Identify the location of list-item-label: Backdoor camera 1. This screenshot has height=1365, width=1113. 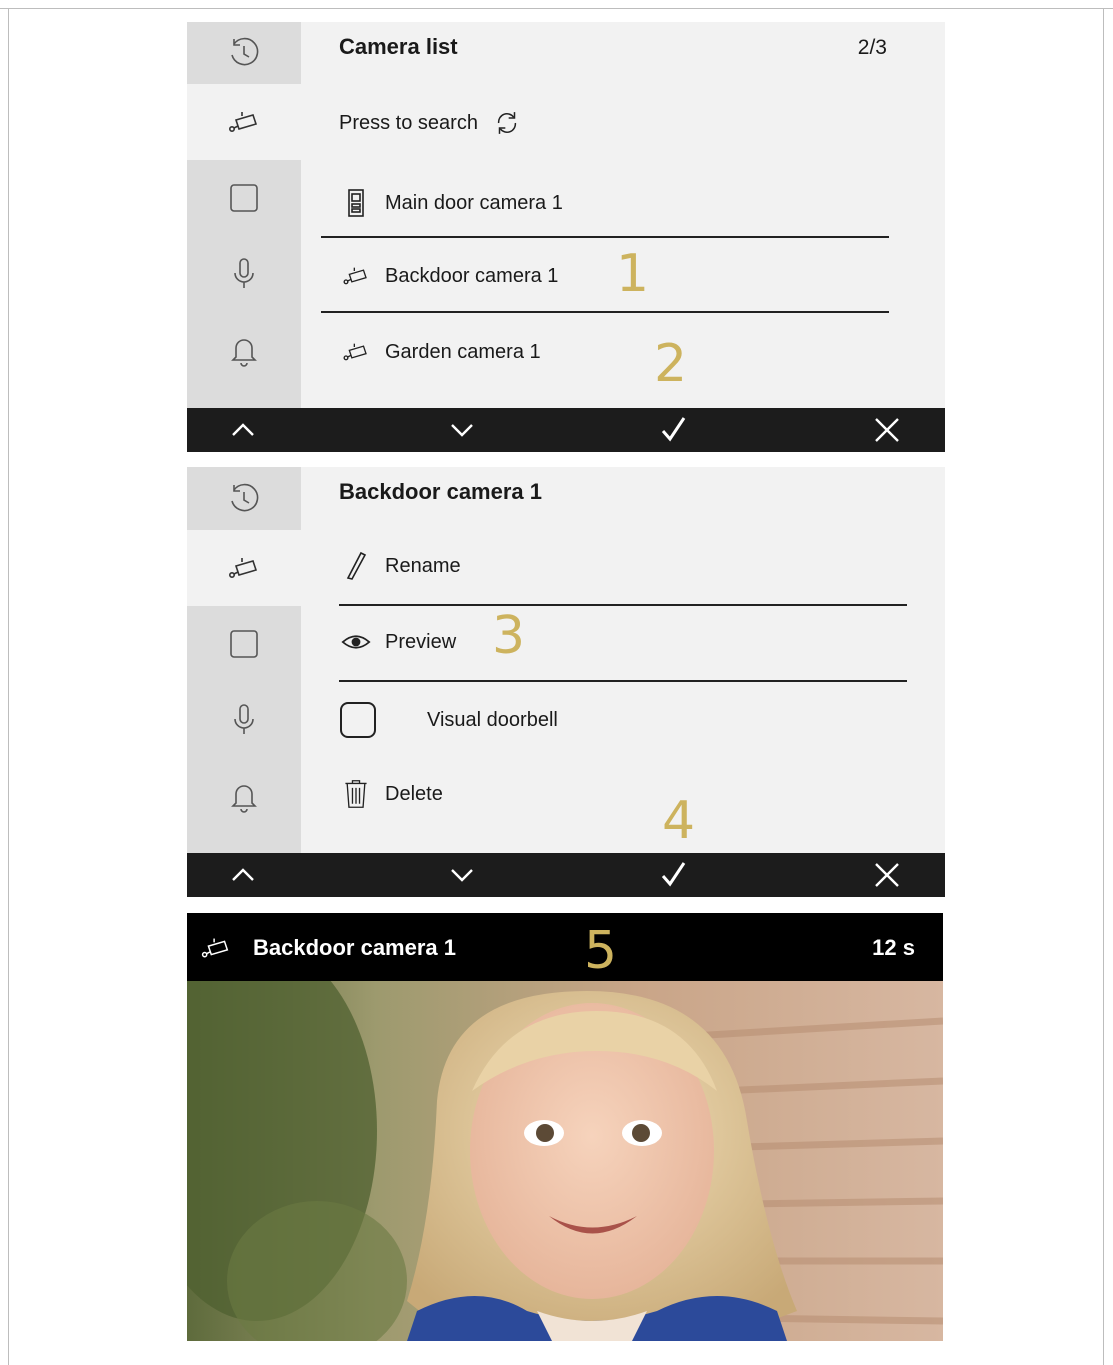
(472, 275).